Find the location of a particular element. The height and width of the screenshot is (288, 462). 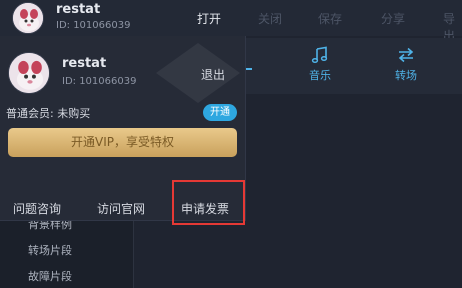

user-avatar is located at coordinates (28, 18).